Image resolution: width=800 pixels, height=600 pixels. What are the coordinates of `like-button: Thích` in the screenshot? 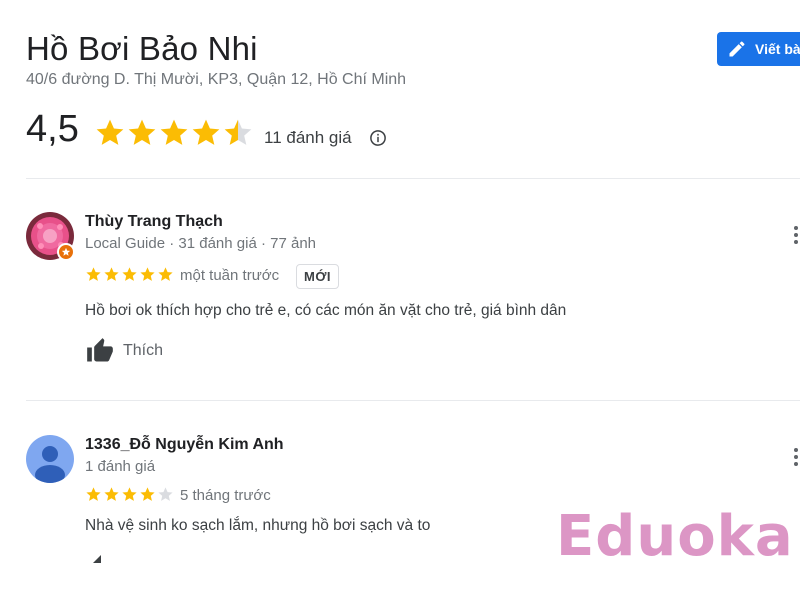 It's located at (124, 351).